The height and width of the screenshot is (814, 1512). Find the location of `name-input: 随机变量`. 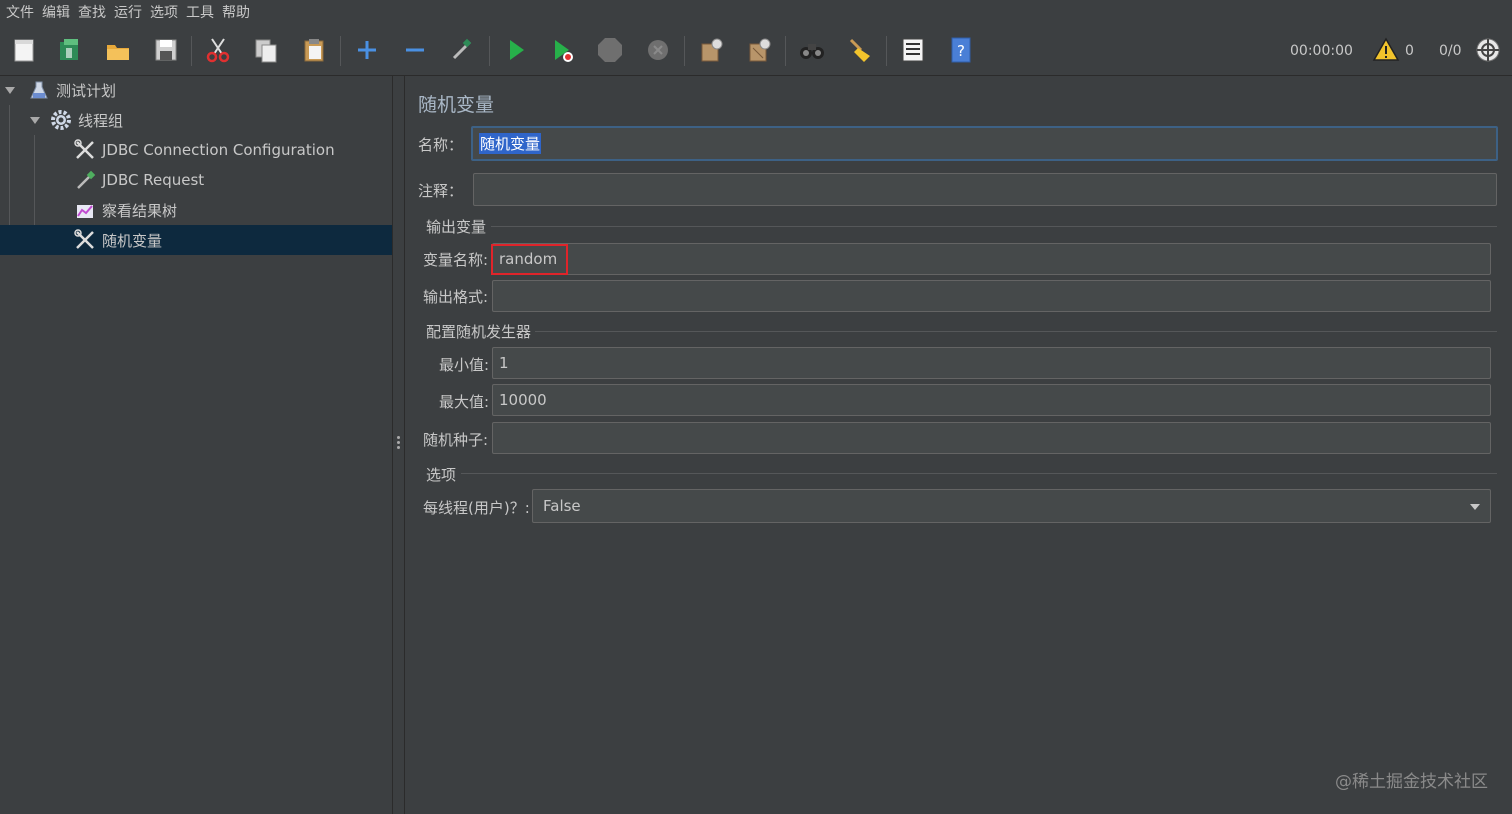

name-input: 随机变量 is located at coordinates (984, 143).